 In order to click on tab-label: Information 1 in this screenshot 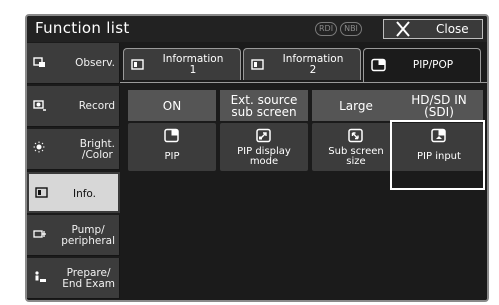, I will do `click(193, 64)`.